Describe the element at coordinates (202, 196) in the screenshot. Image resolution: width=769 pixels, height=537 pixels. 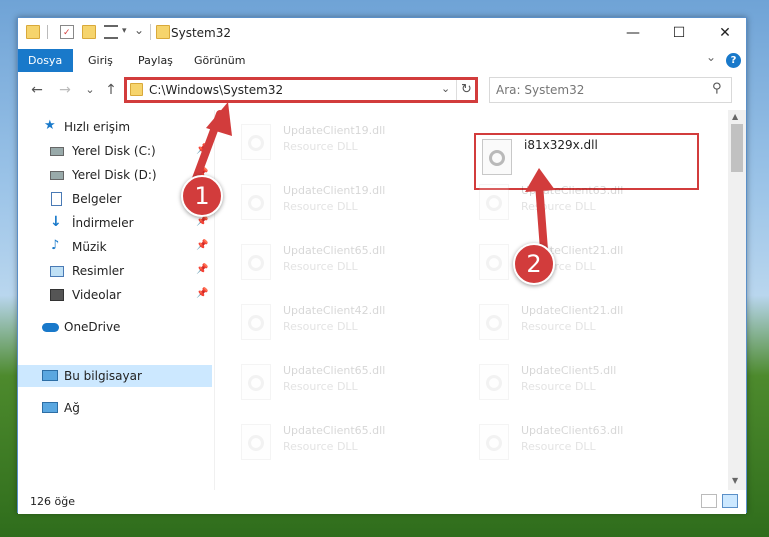
I see `step-badge-1: 1` at that location.